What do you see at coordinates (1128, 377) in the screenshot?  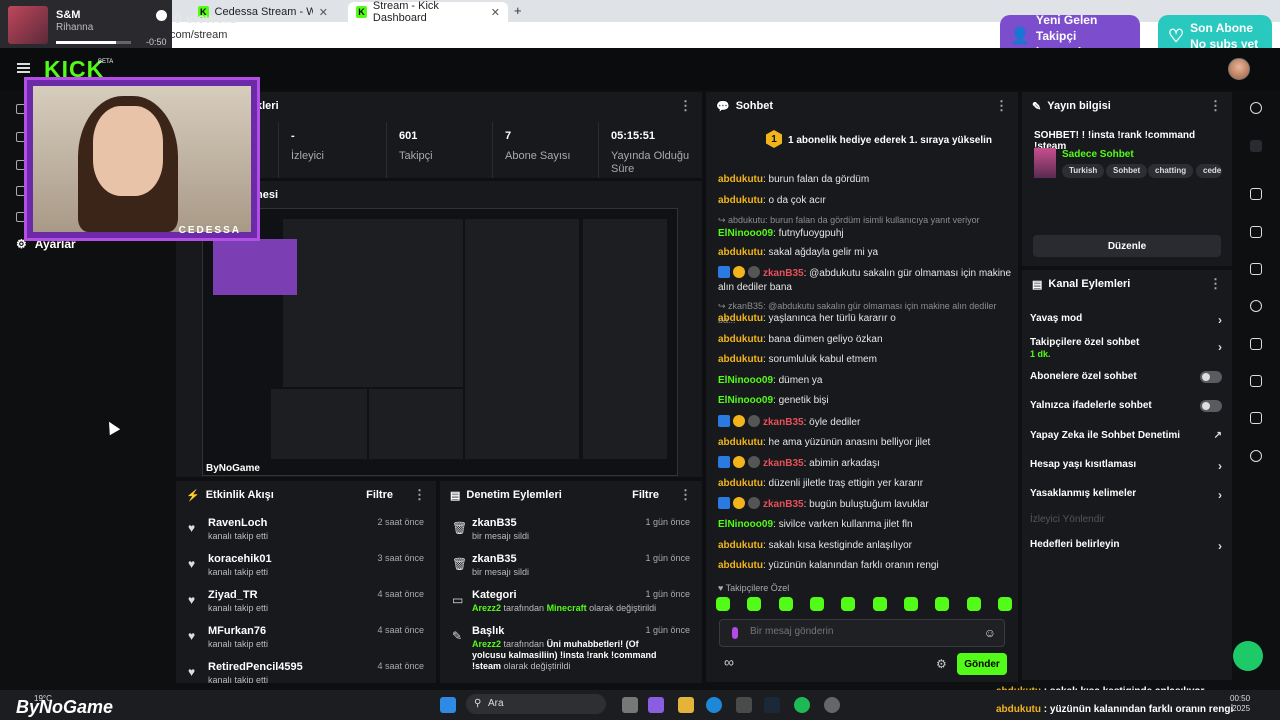 I see `action-subscribers-only: Abonelere özel sohbet` at bounding box center [1128, 377].